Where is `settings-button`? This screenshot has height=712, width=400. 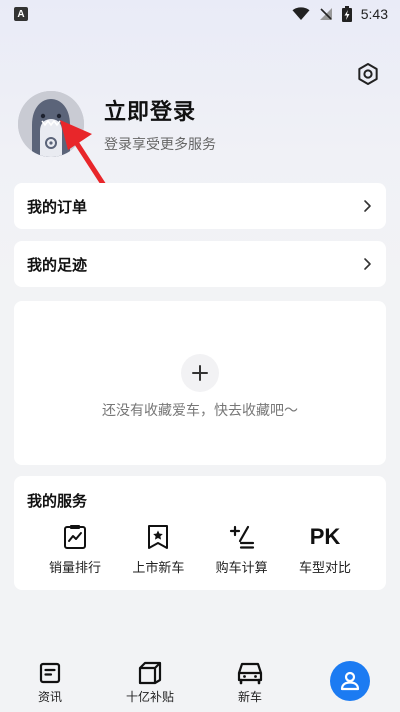 settings-button is located at coordinates (368, 74).